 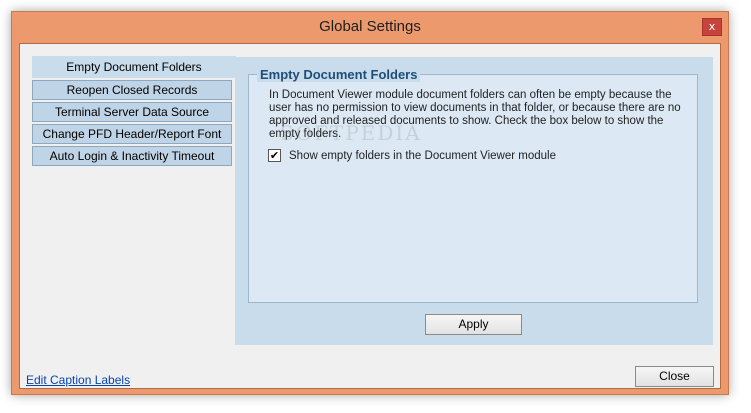 What do you see at coordinates (674, 376) in the screenshot?
I see `close-button: Close` at bounding box center [674, 376].